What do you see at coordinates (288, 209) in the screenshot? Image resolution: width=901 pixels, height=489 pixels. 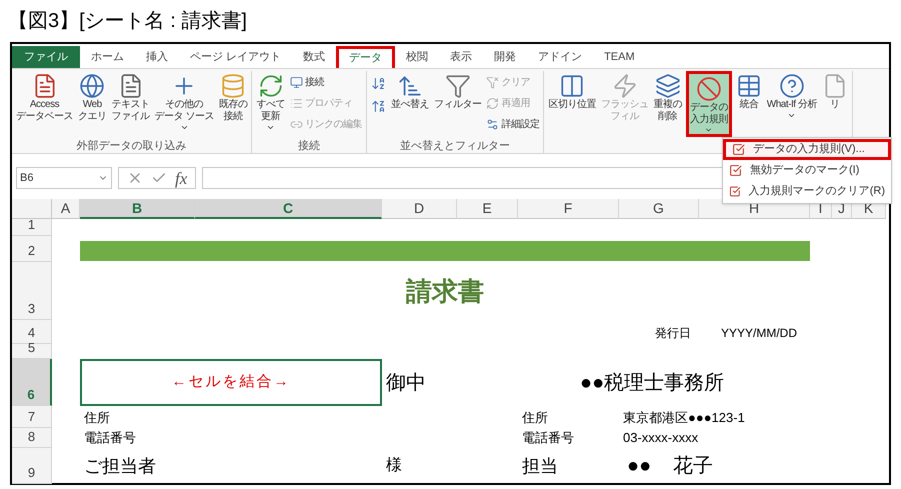 I see `column-header: C` at bounding box center [288, 209].